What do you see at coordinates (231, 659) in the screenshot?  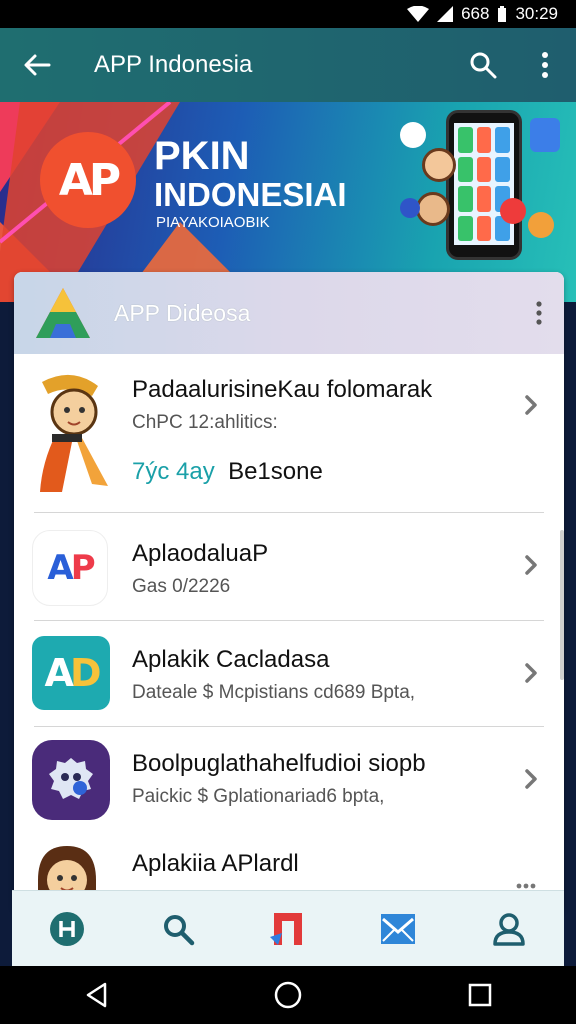 I see `item-title: Aplakik Cacladasa` at bounding box center [231, 659].